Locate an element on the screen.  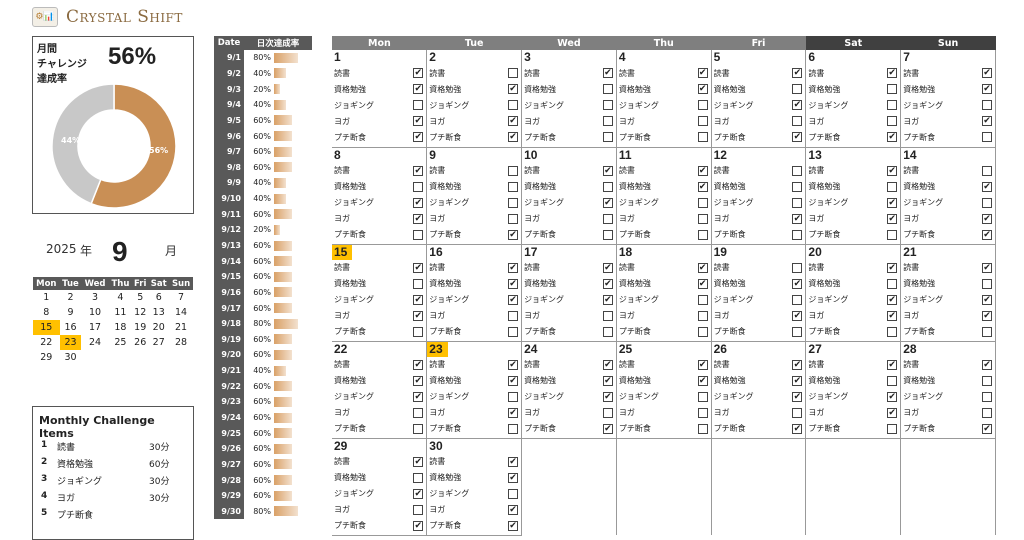
mini-cal-day: 17 is located at coordinates (94, 327).